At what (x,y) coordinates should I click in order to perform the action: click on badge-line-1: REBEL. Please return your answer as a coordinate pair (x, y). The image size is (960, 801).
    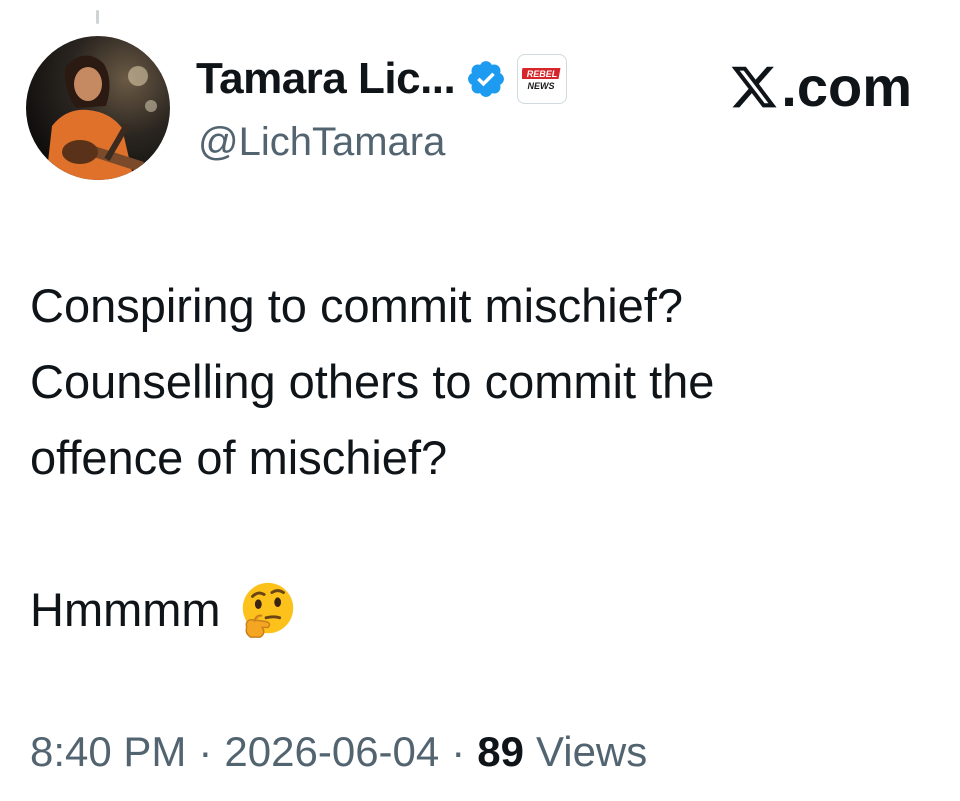
    Looking at the image, I should click on (542, 74).